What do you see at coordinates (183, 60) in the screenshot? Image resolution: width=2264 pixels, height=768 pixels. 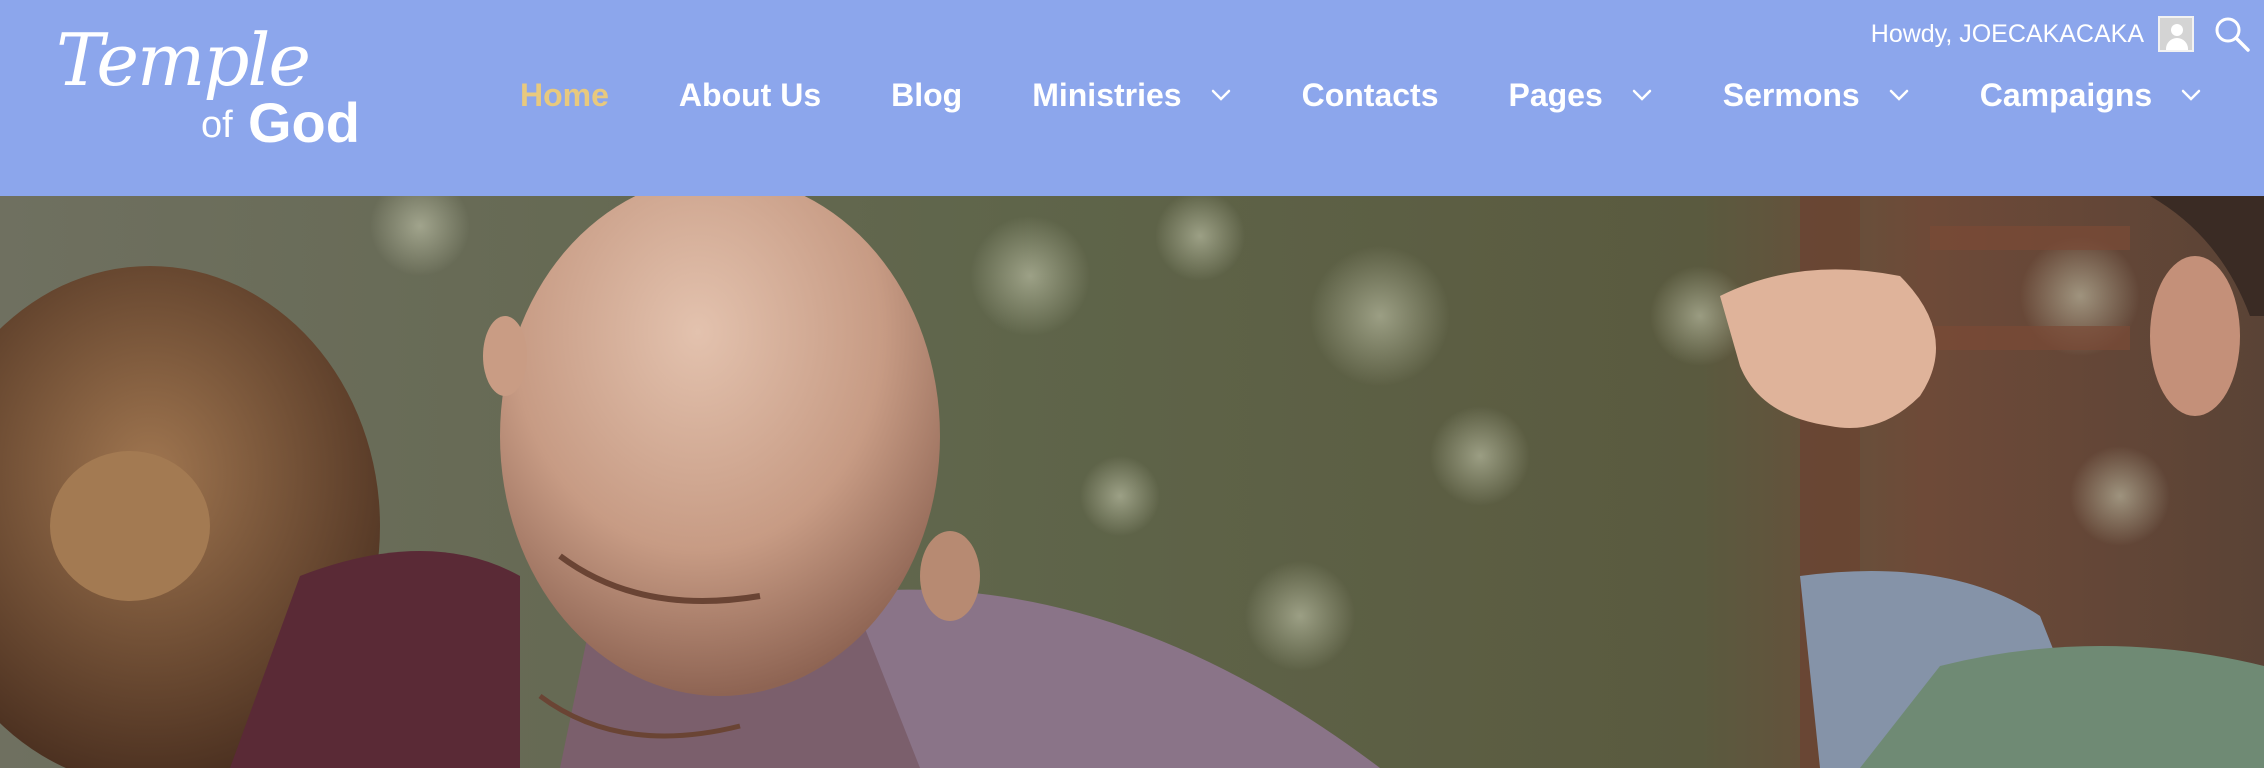 I see `logo-word-temple: Temple` at bounding box center [183, 60].